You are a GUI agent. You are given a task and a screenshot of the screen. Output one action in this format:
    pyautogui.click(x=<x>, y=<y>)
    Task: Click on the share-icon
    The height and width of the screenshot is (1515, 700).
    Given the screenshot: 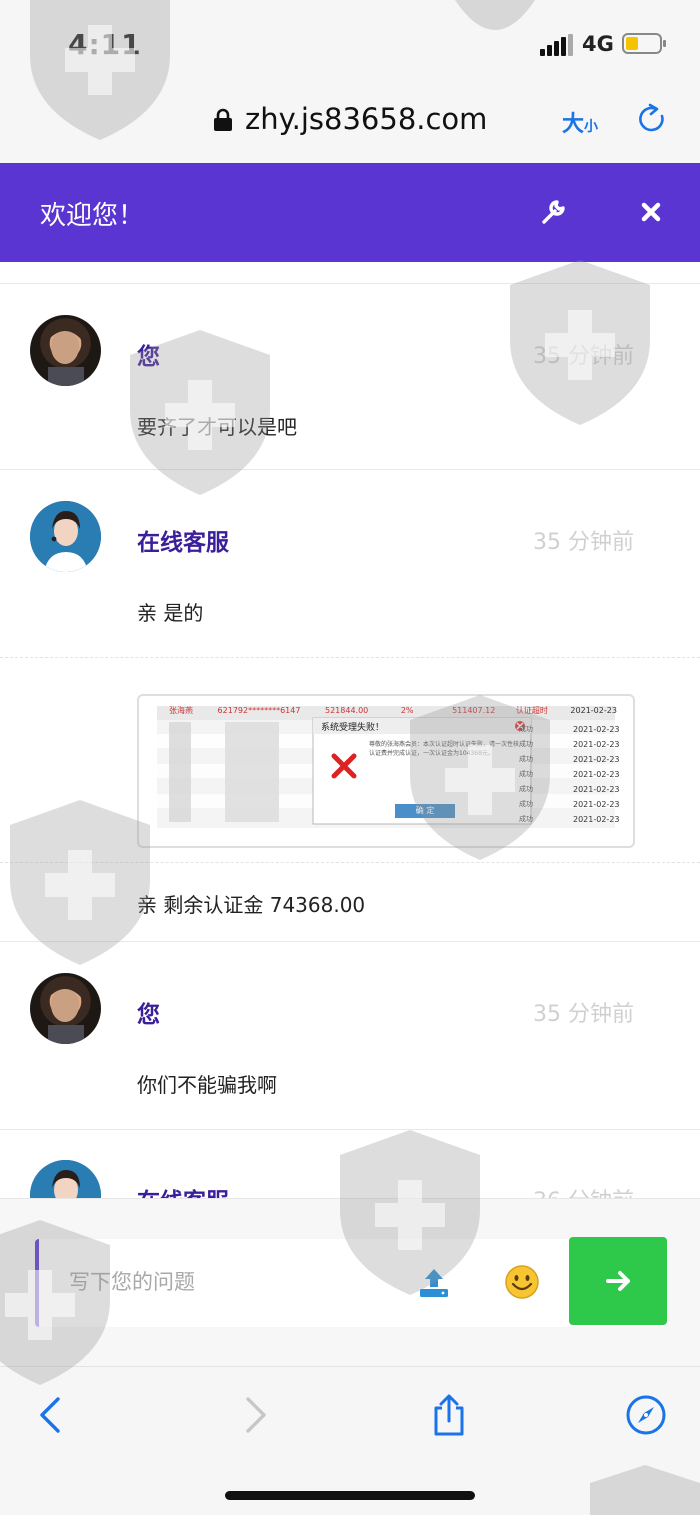 What is the action you would take?
    pyautogui.click(x=449, y=1415)
    